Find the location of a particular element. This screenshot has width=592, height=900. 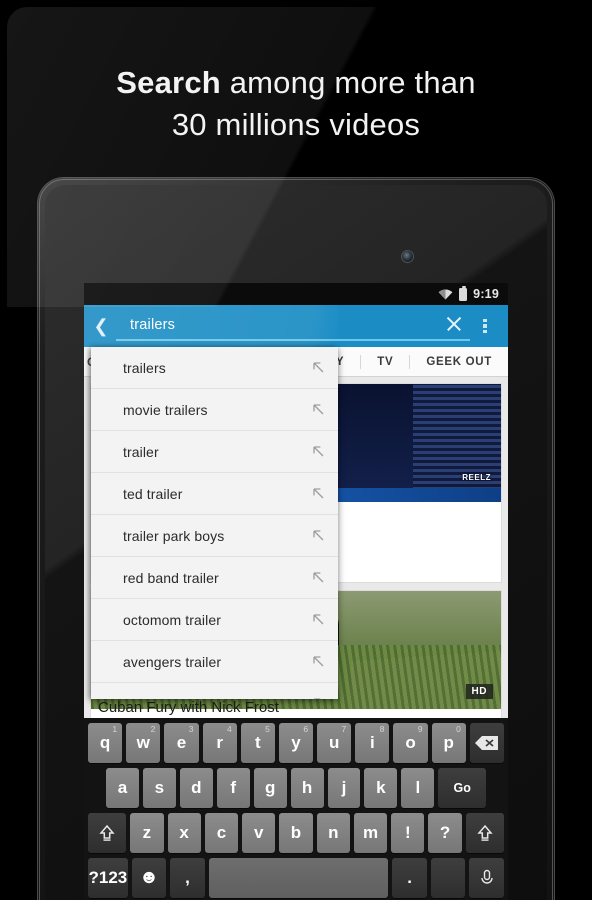

microphone-icon is located at coordinates (486, 878).